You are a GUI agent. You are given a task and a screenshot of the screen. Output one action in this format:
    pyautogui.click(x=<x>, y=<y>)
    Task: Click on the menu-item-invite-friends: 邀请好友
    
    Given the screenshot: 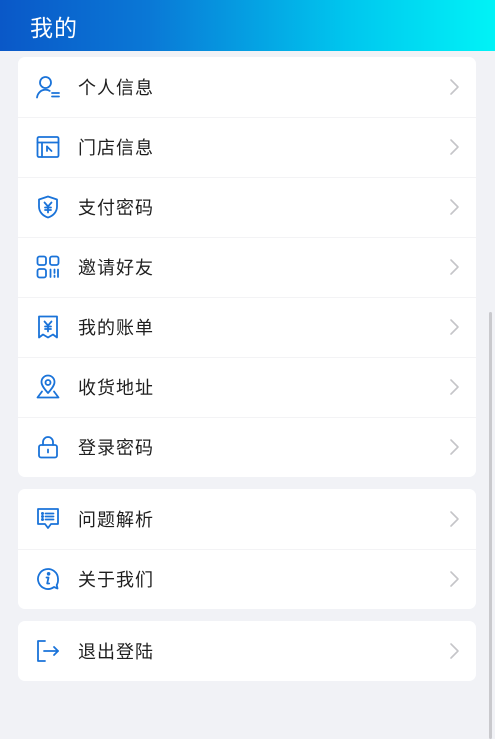 What is the action you would take?
    pyautogui.click(x=247, y=267)
    